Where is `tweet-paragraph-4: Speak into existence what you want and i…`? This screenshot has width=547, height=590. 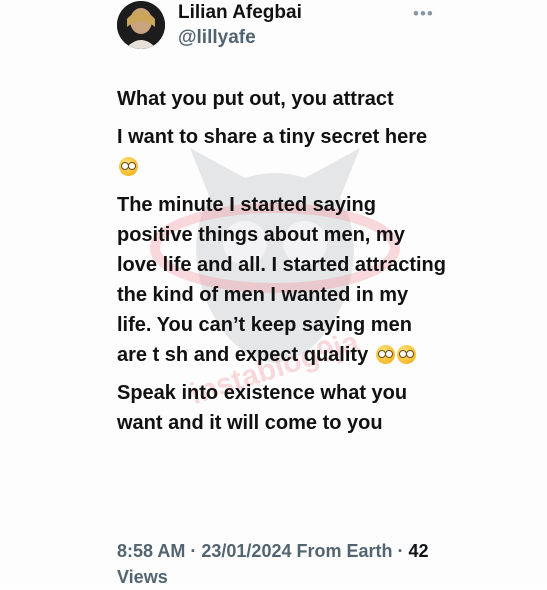 tweet-paragraph-4: Speak into existence what you want and i… is located at coordinates (262, 408).